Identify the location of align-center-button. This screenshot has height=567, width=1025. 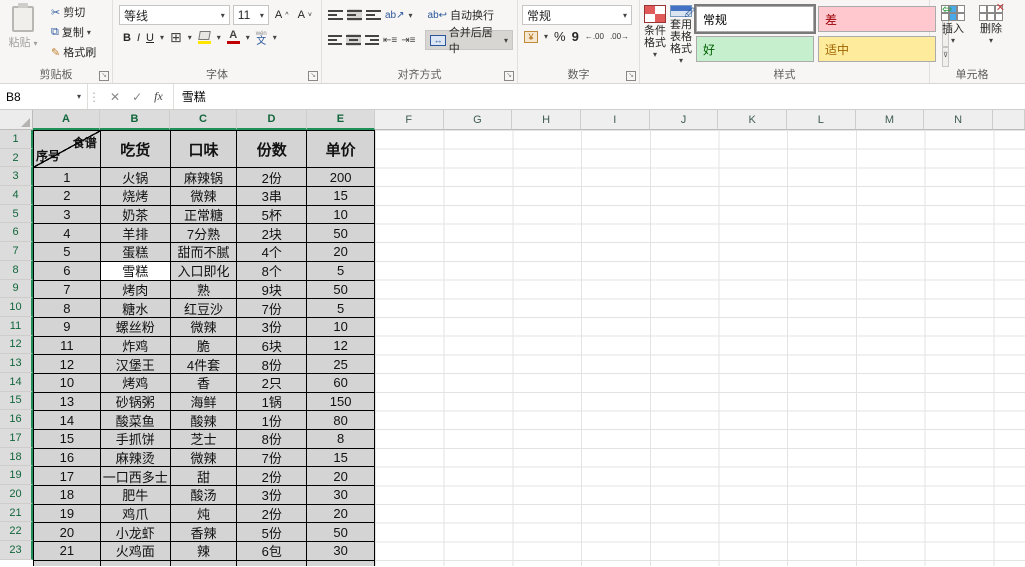
(353, 40).